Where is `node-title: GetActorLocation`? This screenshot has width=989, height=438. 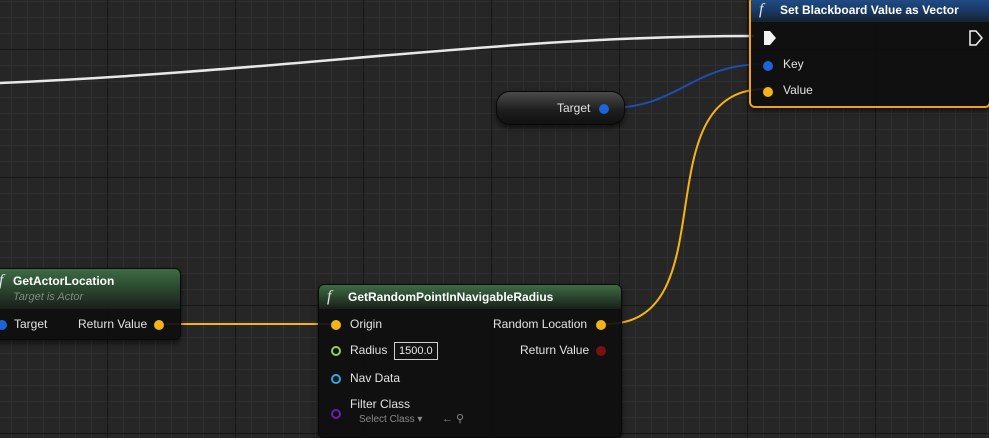
node-title: GetActorLocation is located at coordinates (64, 281).